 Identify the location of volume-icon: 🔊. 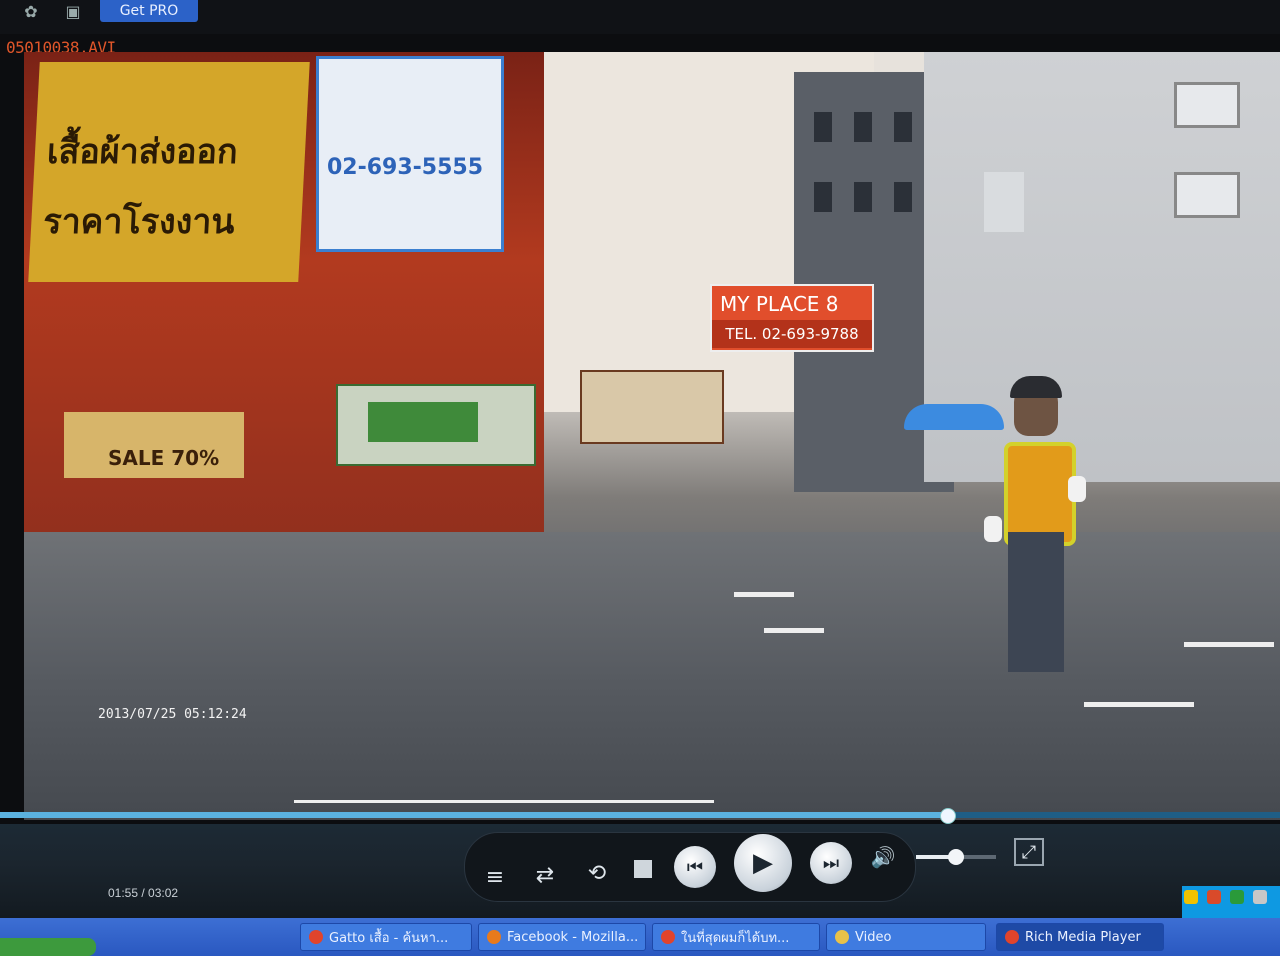
(883, 857).